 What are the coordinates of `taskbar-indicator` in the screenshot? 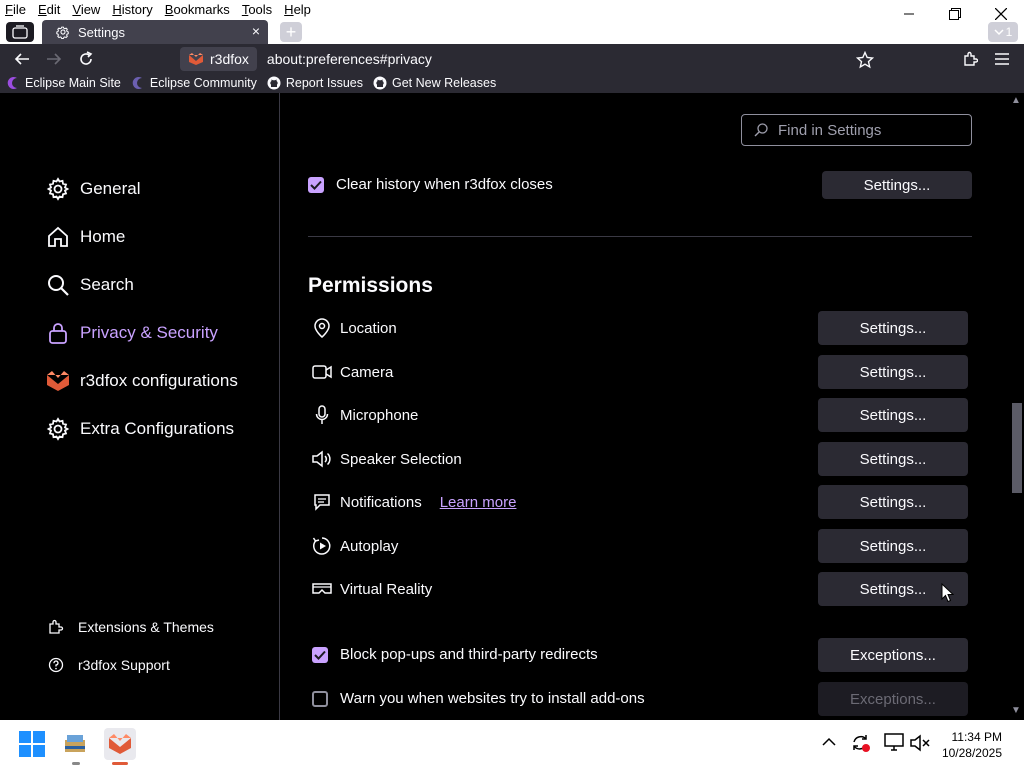 It's located at (76, 763).